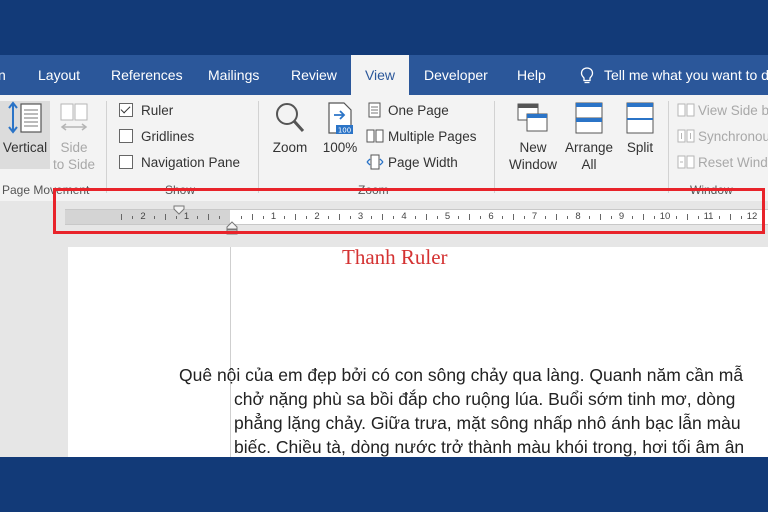  I want to click on view-side-by-side-label: View Side b, so click(733, 110).